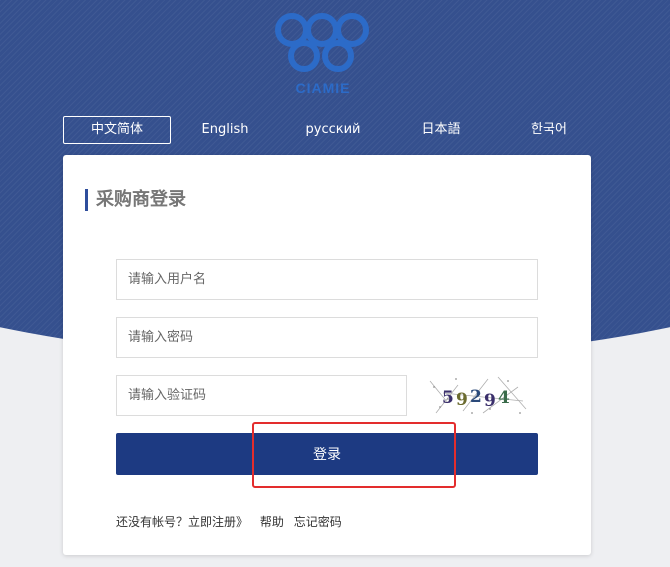 Image resolution: width=670 pixels, height=567 pixels. I want to click on username-input, so click(327, 279).